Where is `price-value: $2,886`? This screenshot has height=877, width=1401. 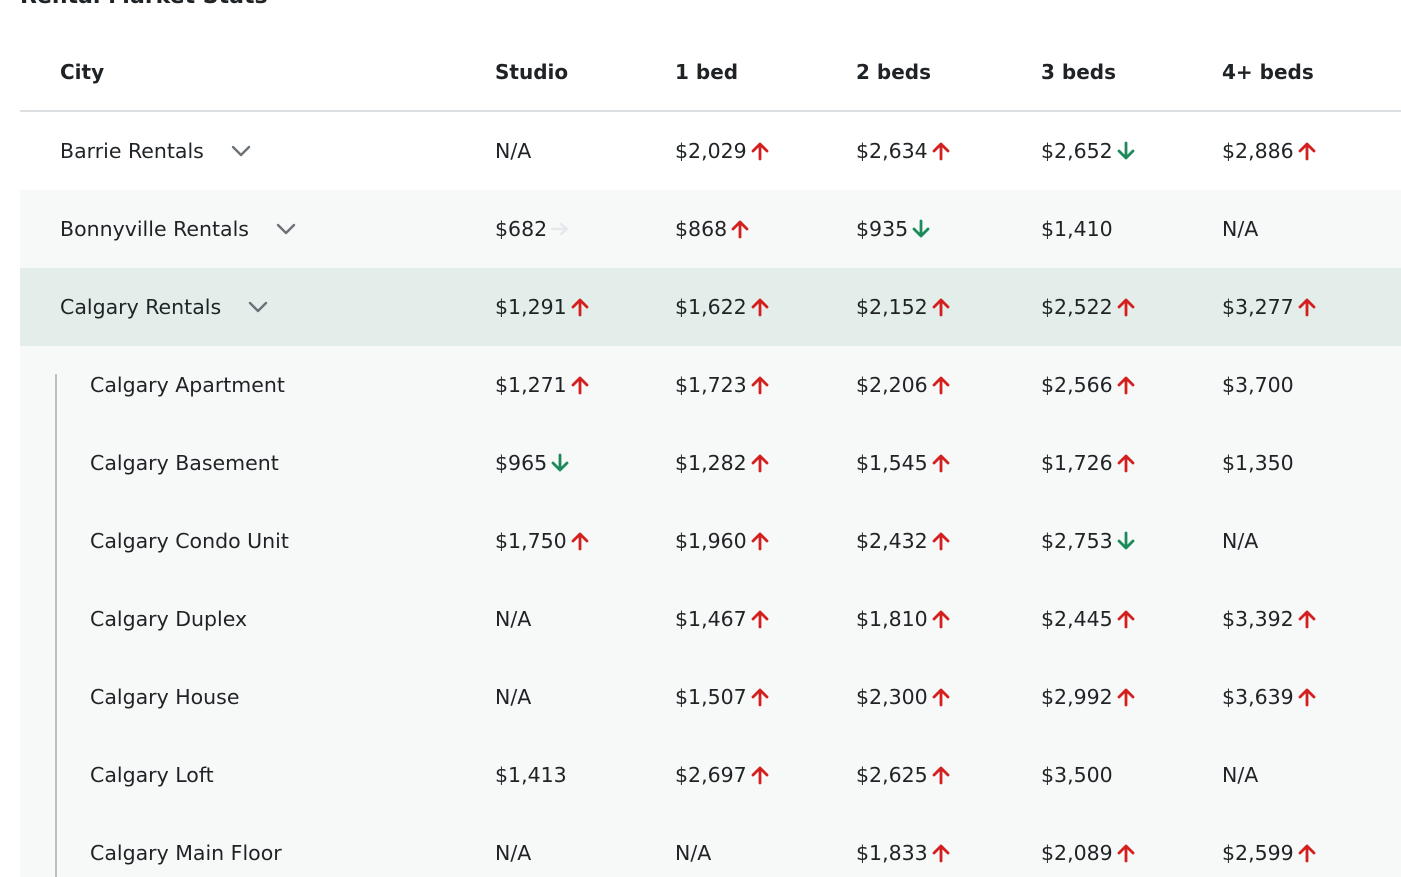
price-value: $2,886 is located at coordinates (1258, 151).